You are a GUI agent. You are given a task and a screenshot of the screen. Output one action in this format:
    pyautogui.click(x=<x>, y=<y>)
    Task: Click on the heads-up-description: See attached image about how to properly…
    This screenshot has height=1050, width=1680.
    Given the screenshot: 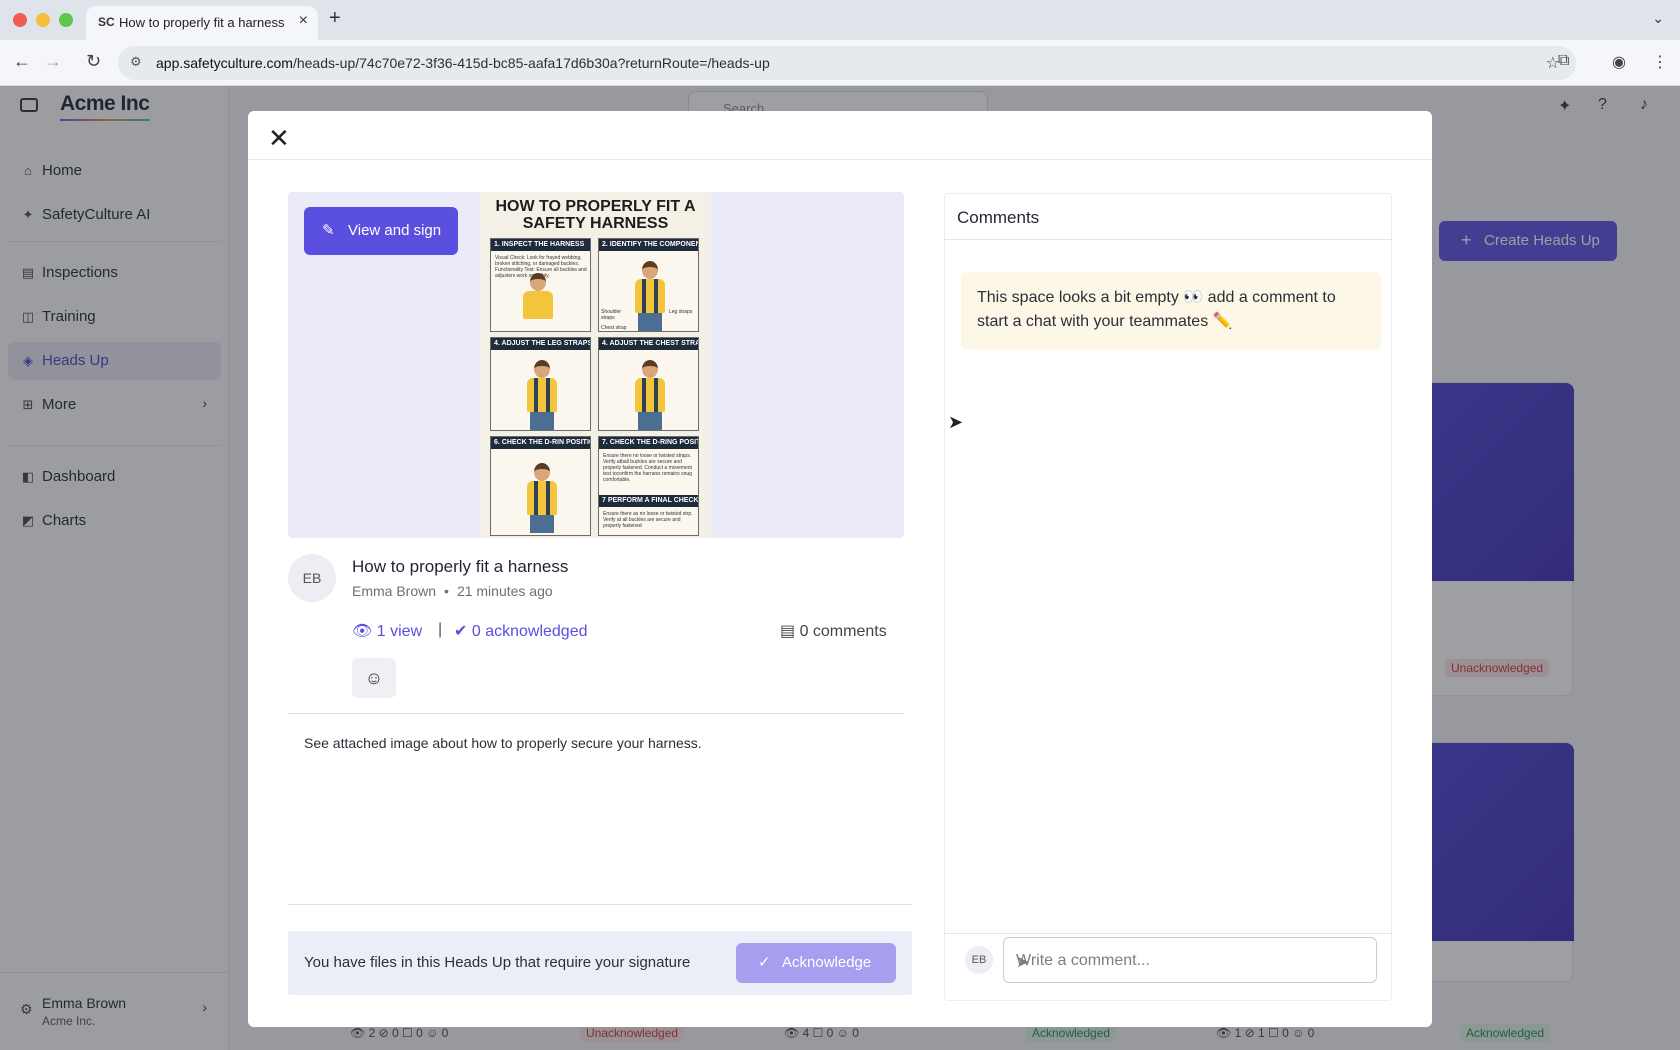 What is the action you would take?
    pyautogui.click(x=503, y=743)
    